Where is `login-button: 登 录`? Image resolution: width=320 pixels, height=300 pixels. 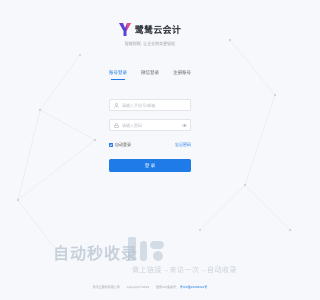 login-button: 登 录 is located at coordinates (150, 165).